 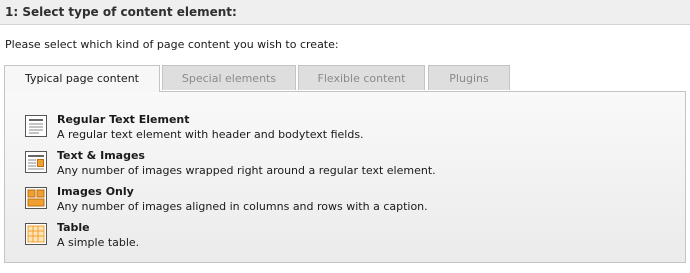 What do you see at coordinates (98, 242) in the screenshot?
I see `element-description: A simple table.` at bounding box center [98, 242].